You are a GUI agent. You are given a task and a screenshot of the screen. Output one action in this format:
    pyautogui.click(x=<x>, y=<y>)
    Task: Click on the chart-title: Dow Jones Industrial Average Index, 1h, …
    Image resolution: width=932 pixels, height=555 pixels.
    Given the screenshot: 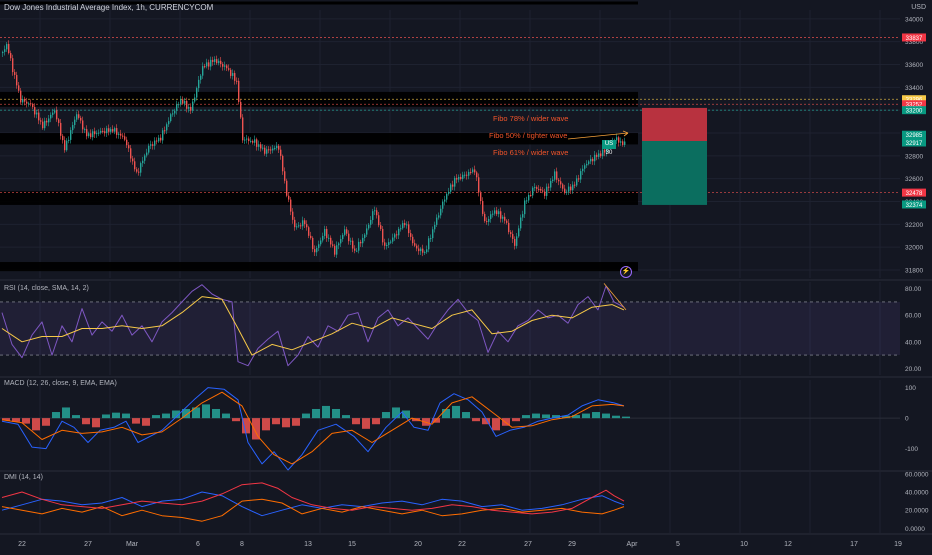 What is the action you would take?
    pyautogui.click(x=109, y=7)
    